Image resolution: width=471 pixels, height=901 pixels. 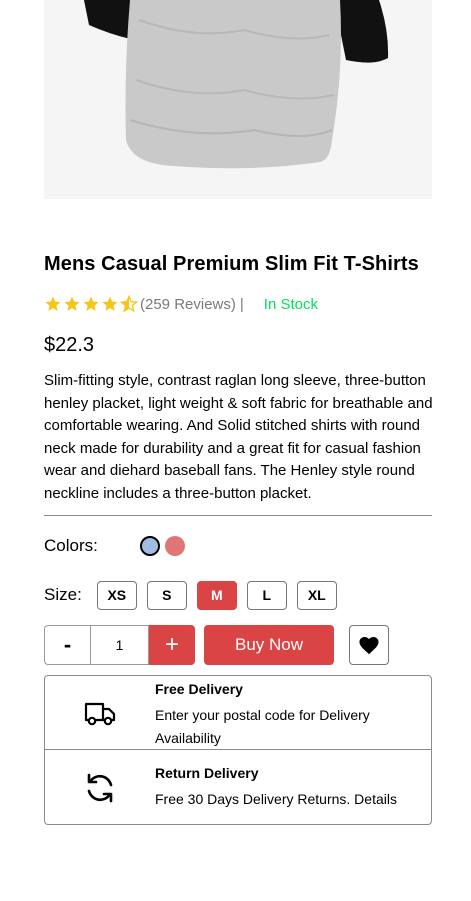 What do you see at coordinates (63, 594) in the screenshot?
I see `size-label: Size:` at bounding box center [63, 594].